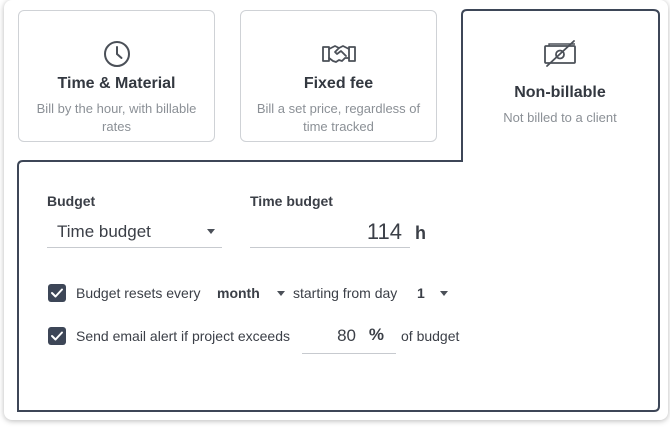 This screenshot has width=670, height=427. Describe the element at coordinates (560, 117) in the screenshot. I see `billing-option-description: Not billed to a client` at that location.